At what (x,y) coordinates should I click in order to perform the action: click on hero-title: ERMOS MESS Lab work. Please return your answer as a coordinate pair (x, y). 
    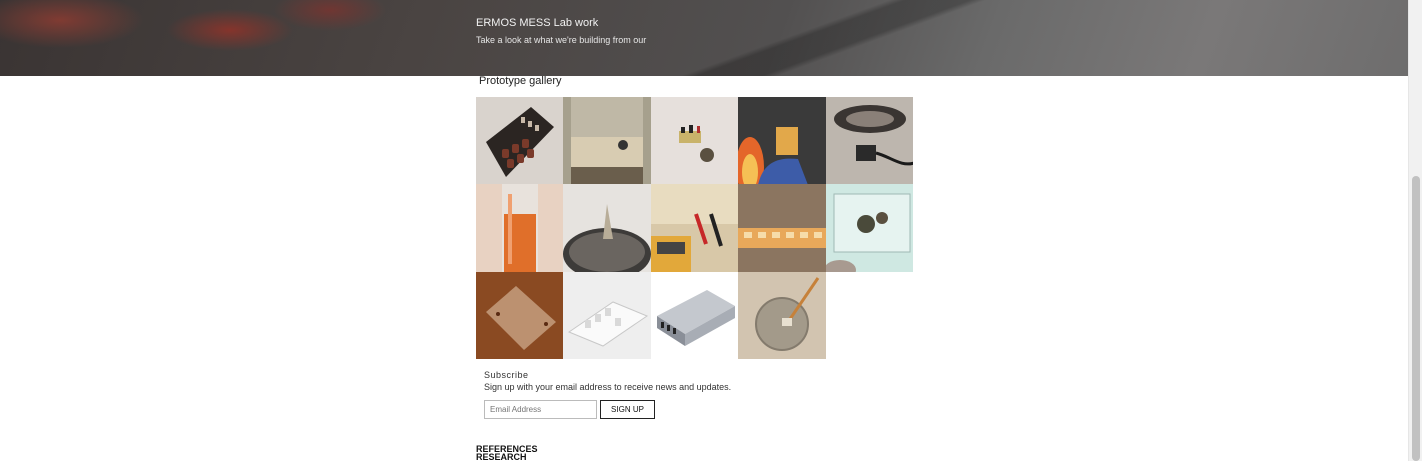
    Looking at the image, I should click on (537, 23).